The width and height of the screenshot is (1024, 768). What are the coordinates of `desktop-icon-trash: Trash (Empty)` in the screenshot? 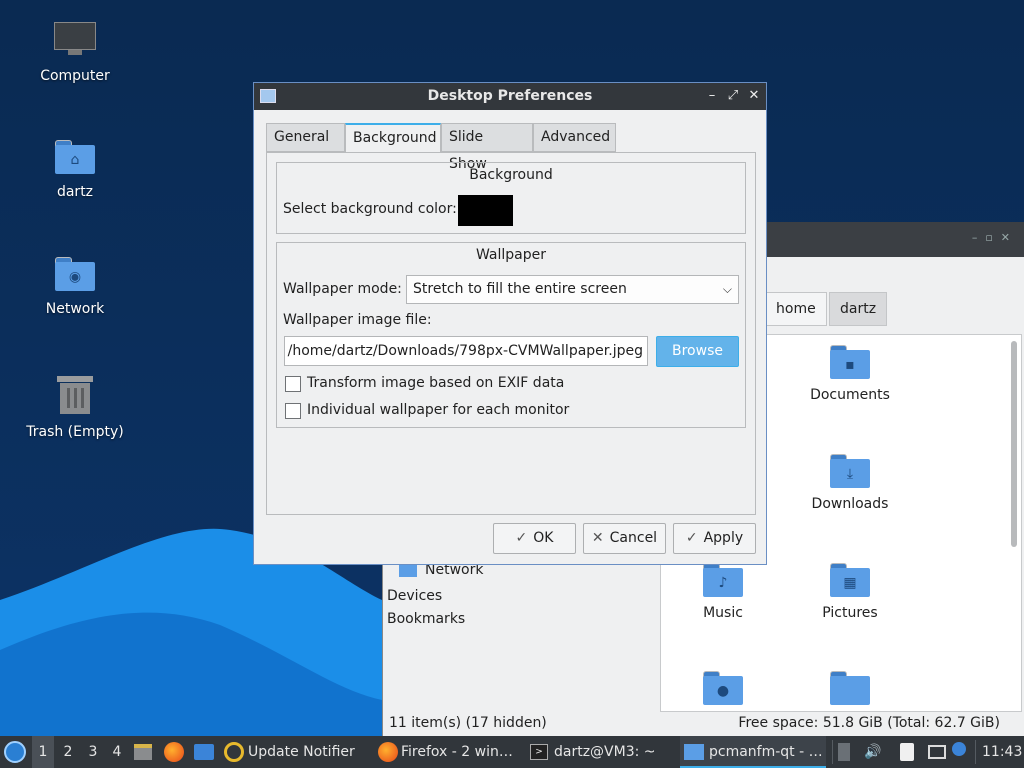 It's located at (75, 407).